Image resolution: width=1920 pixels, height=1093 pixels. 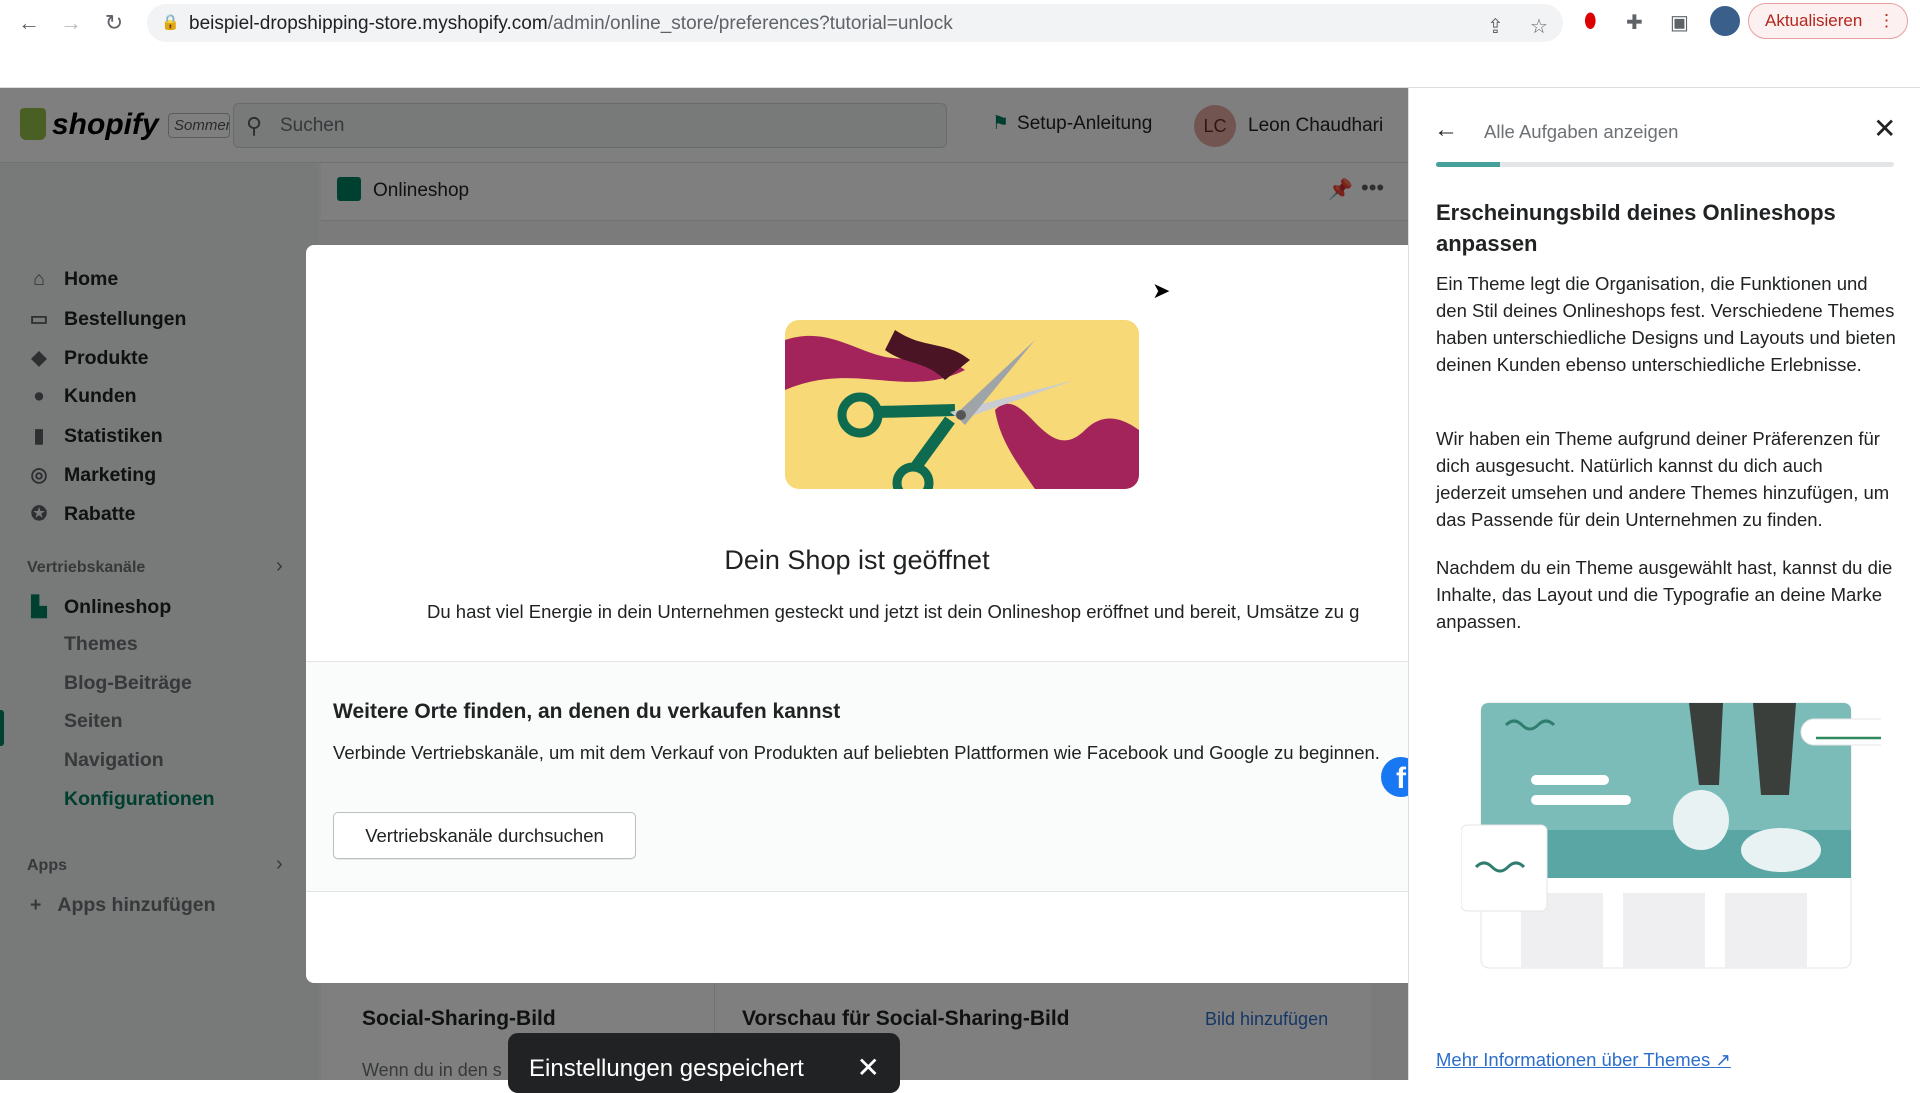 I want to click on profile-avatar, so click(x=1725, y=21).